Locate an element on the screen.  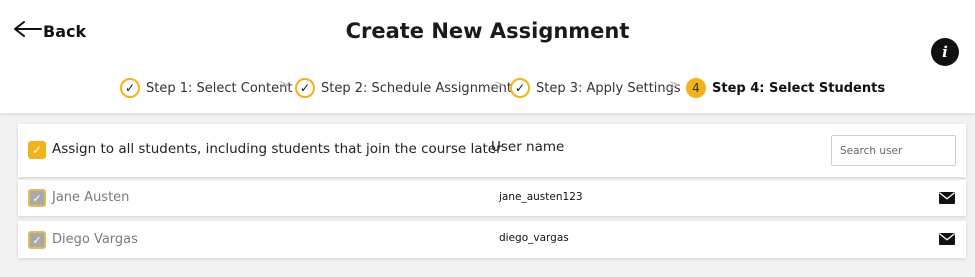
username-column-header: User name is located at coordinates (528, 147).